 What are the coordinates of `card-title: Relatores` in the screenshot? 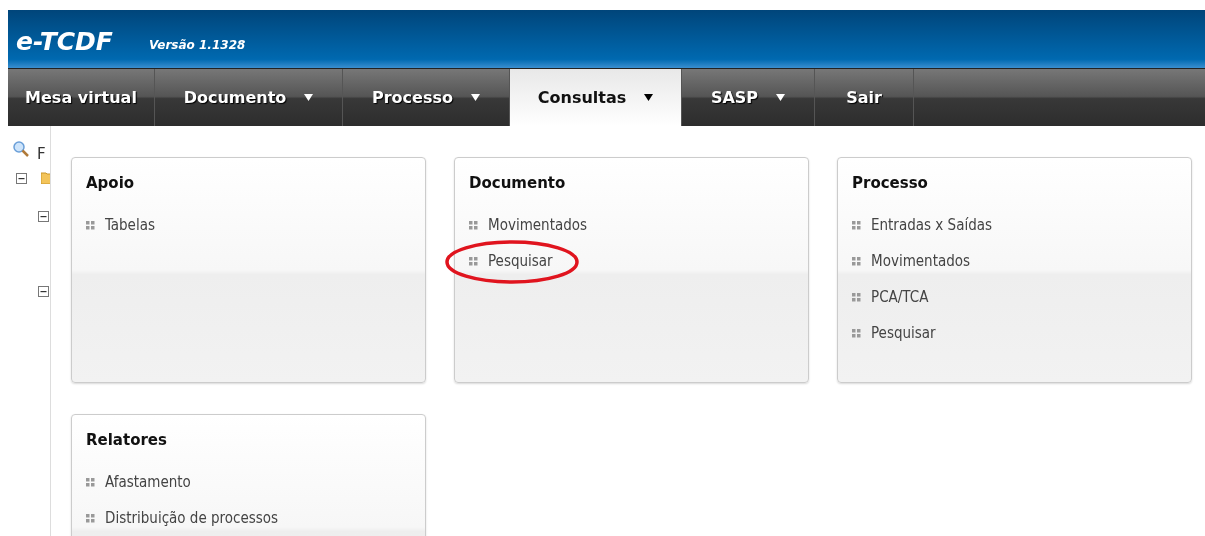 It's located at (127, 440).